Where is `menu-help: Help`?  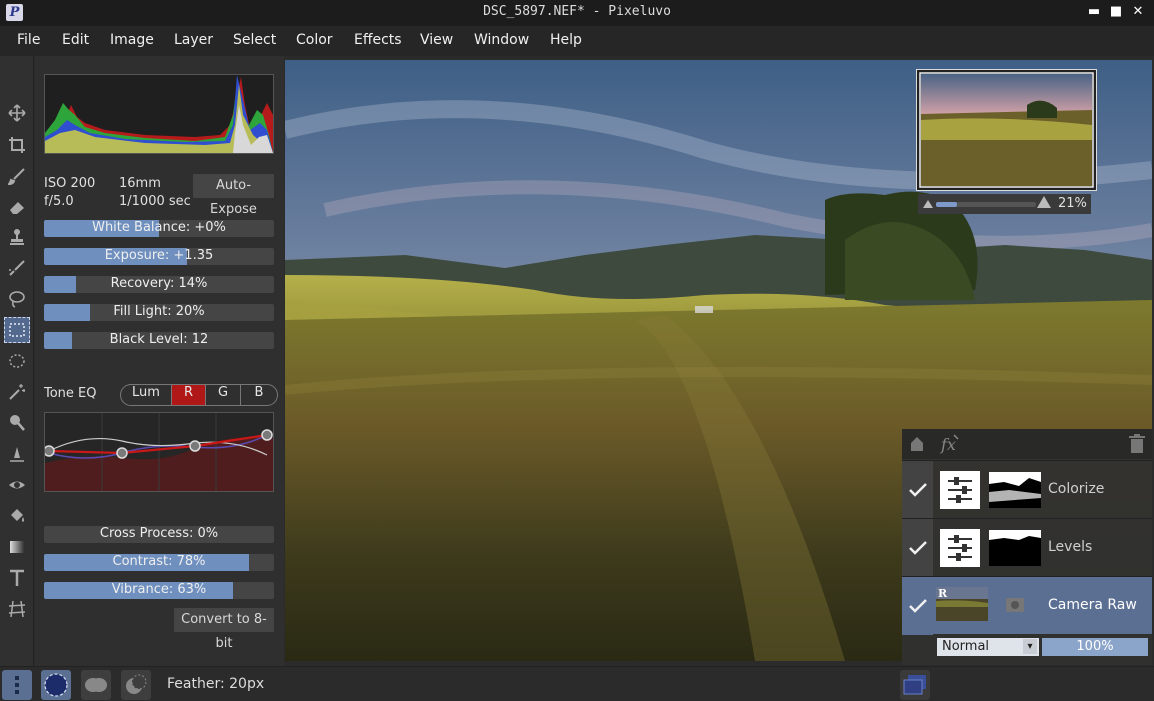
menu-help: Help is located at coordinates (566, 40).